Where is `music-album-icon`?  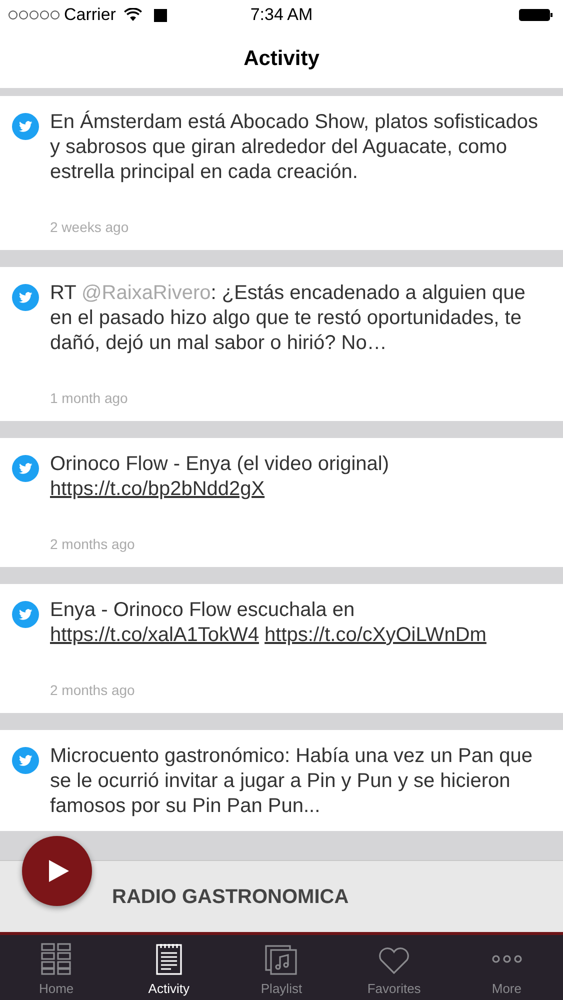
music-album-icon is located at coordinates (281, 959).